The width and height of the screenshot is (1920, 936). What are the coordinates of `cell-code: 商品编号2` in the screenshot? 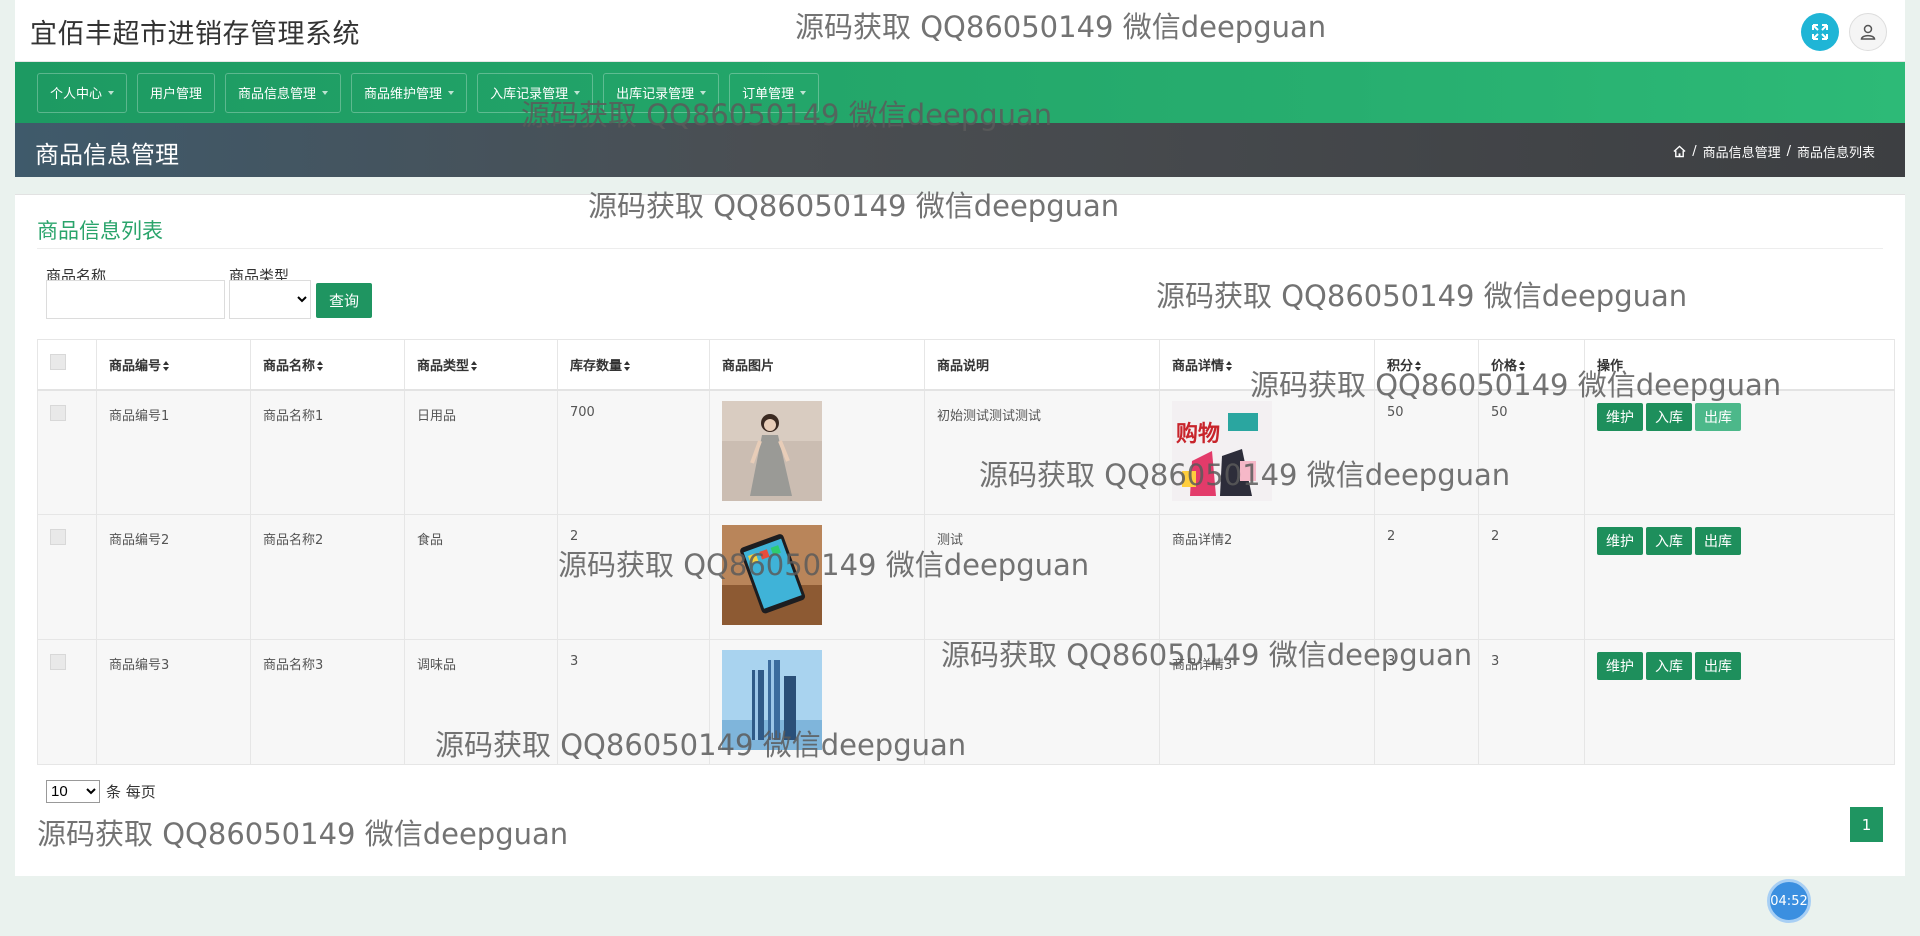 It's located at (173, 577).